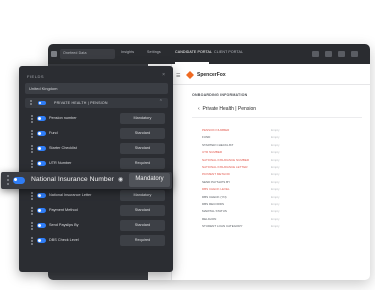 The height and width of the screenshot is (290, 375). I want to click on country-value: United Kingdom, so click(43, 88).